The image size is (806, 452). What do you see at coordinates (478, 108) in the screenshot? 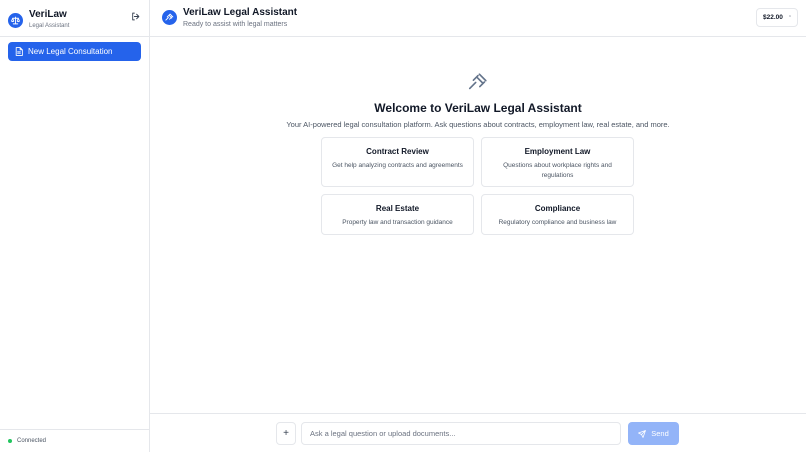
I see `welcome-title: Welcome to VeriLaw Legal Assistant` at bounding box center [478, 108].